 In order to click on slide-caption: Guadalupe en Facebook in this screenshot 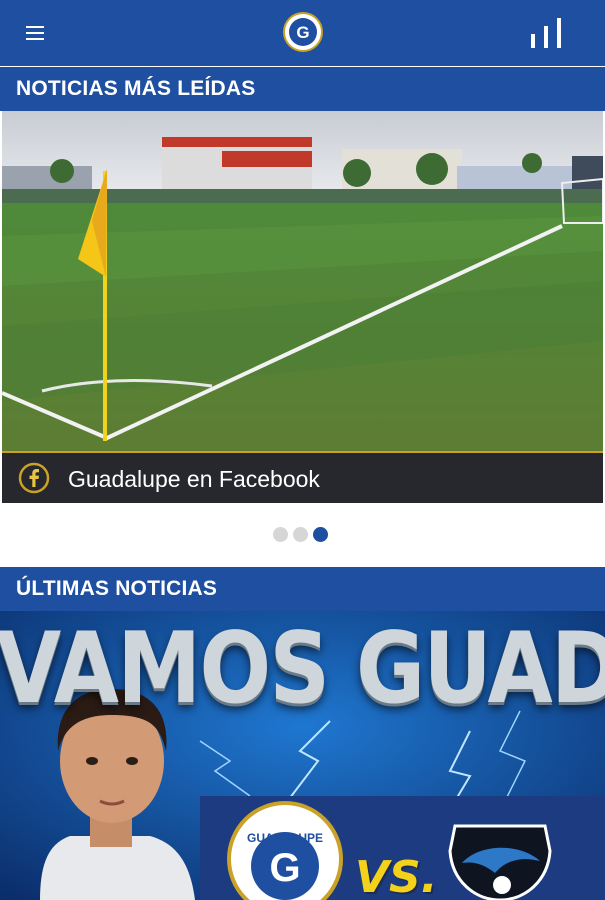, I will do `click(194, 479)`.